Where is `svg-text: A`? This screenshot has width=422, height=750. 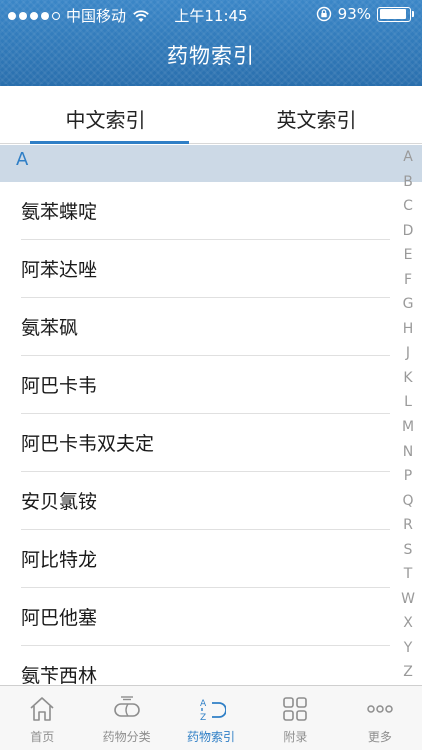 svg-text: A is located at coordinates (203, 704).